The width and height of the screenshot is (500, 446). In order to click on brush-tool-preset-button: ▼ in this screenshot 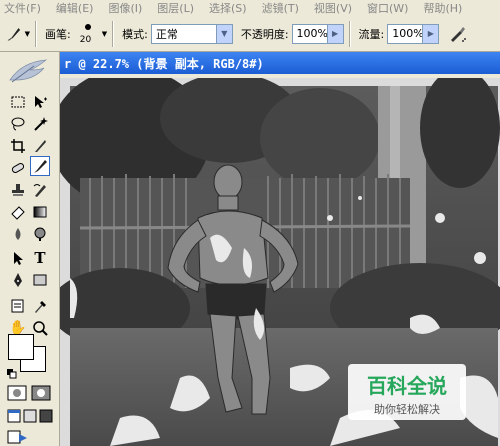, I will do `click(18, 34)`.